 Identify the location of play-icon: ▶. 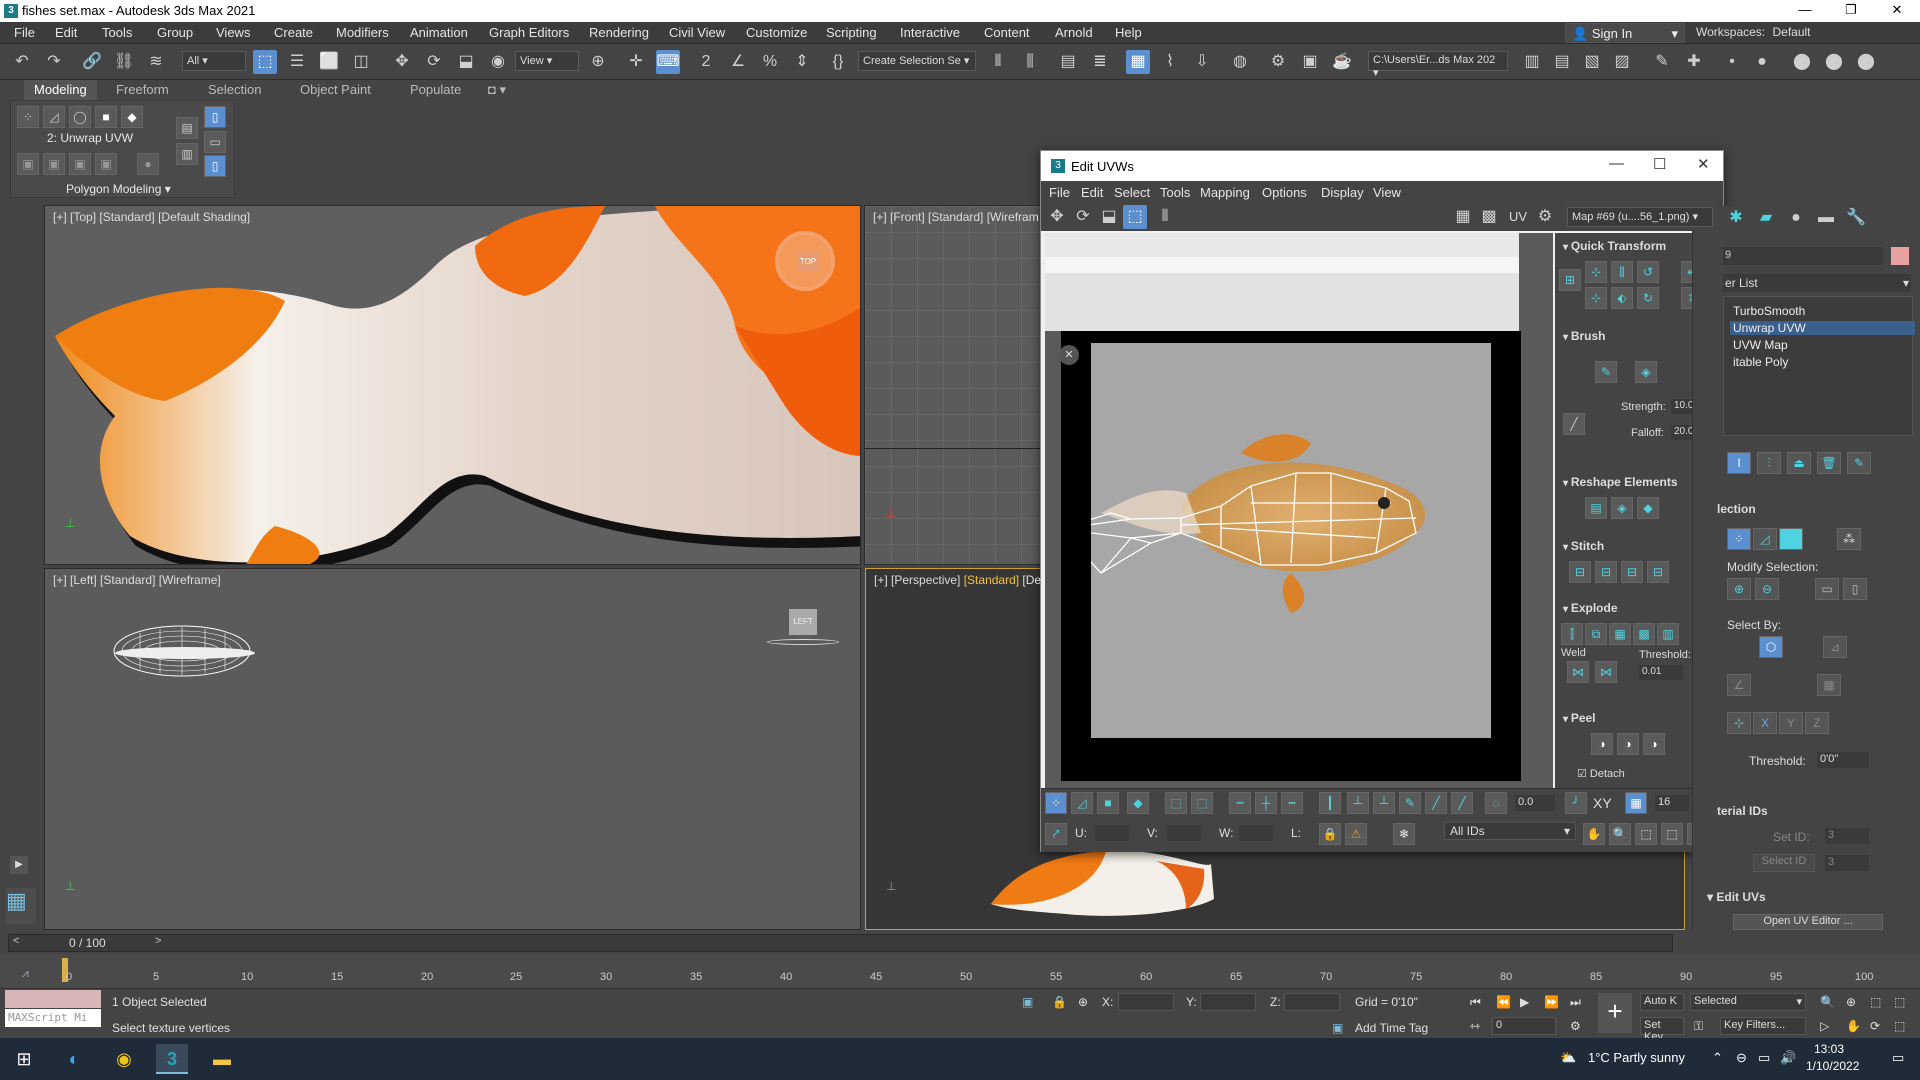
(1524, 1002).